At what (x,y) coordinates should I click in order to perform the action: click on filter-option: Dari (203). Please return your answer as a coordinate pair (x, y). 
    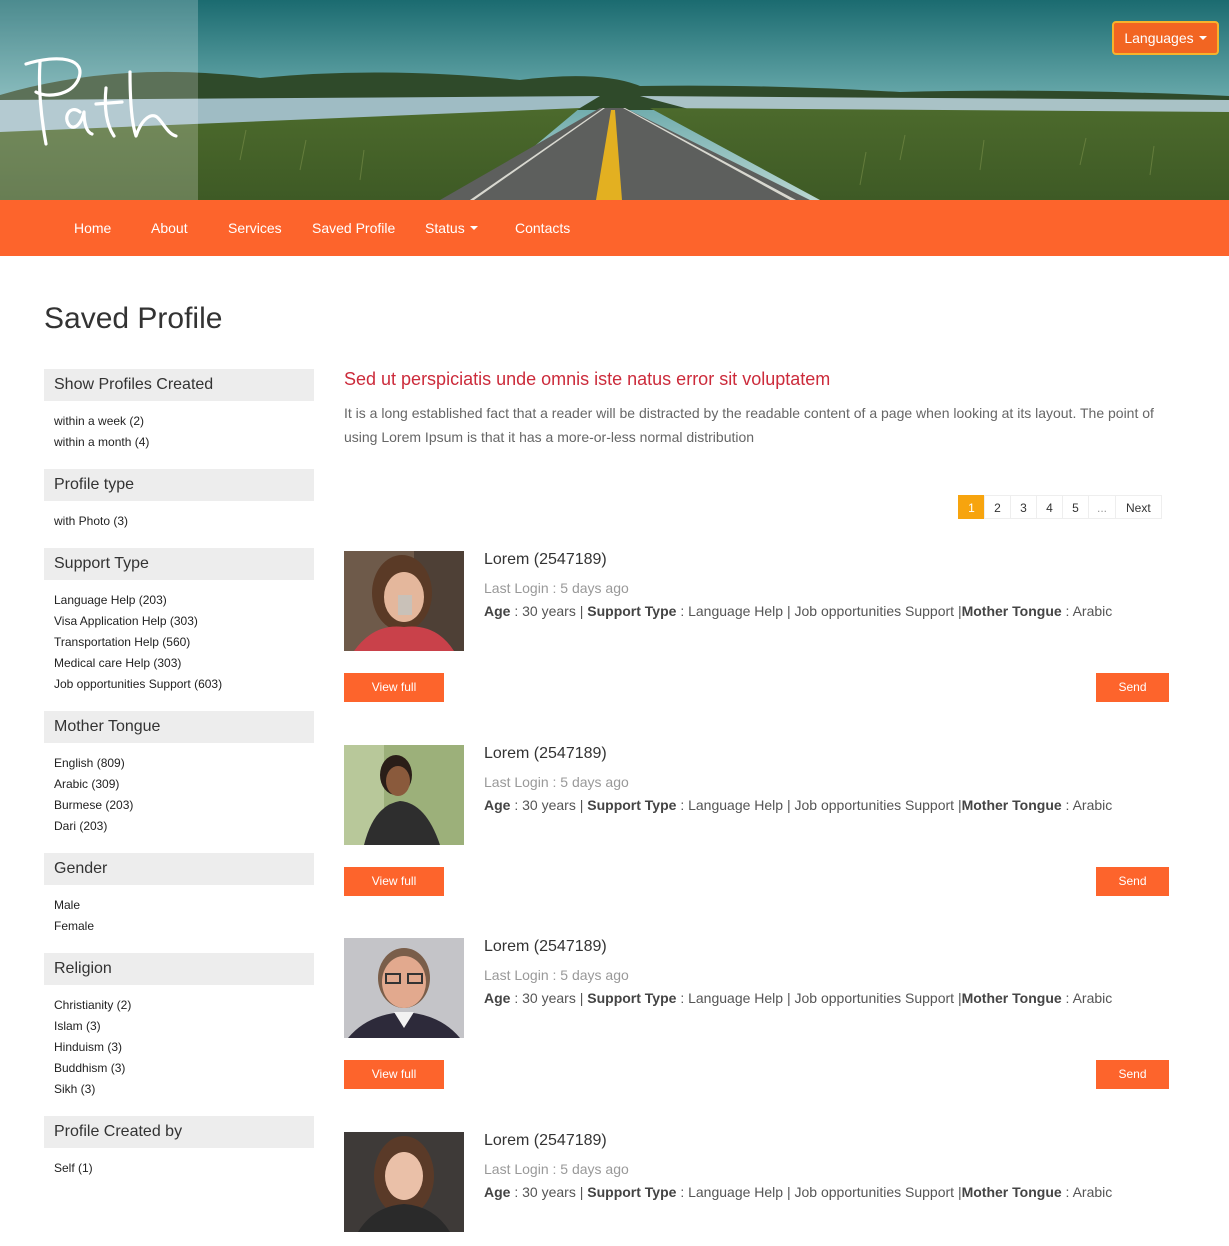
    Looking at the image, I should click on (184, 828).